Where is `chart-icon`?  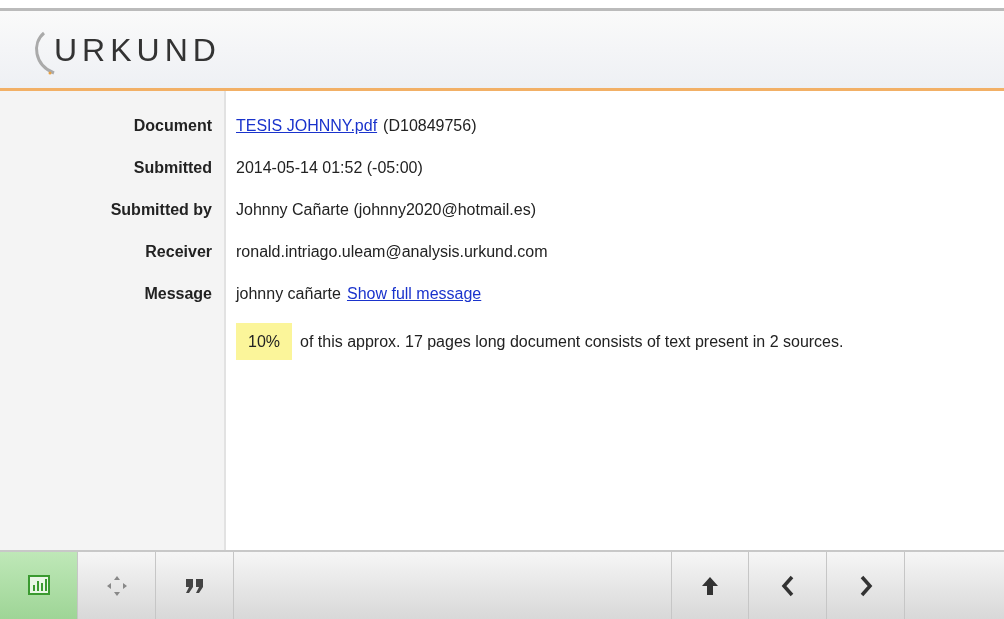
chart-icon is located at coordinates (38, 585).